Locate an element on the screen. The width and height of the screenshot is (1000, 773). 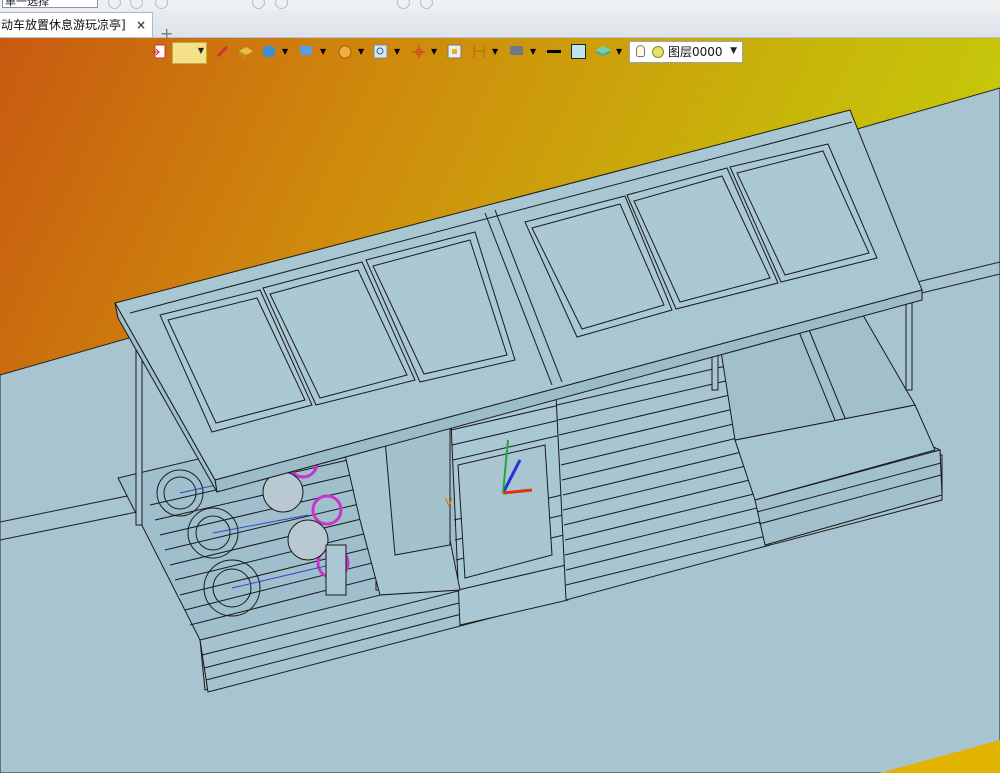
dimension-icon is located at coordinates (479, 51).